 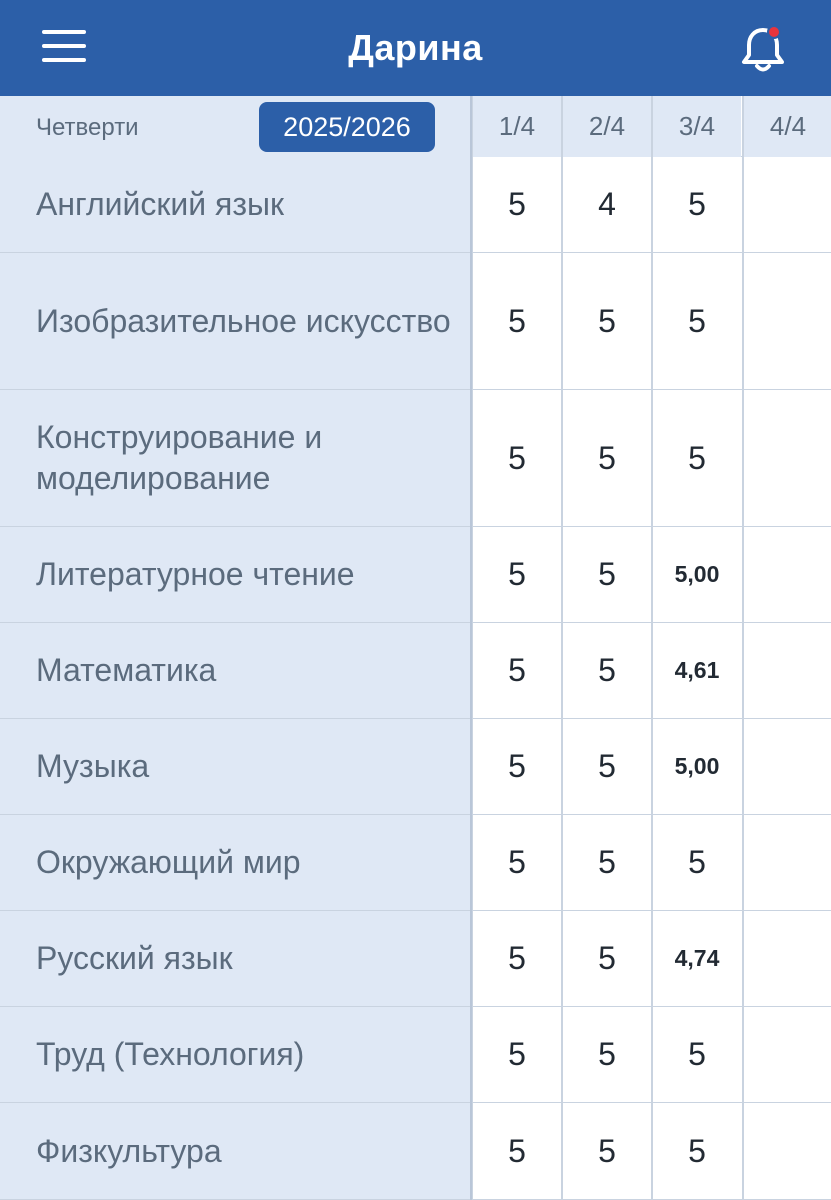 What do you see at coordinates (235, 958) in the screenshot?
I see `subject-name: Русский язык` at bounding box center [235, 958].